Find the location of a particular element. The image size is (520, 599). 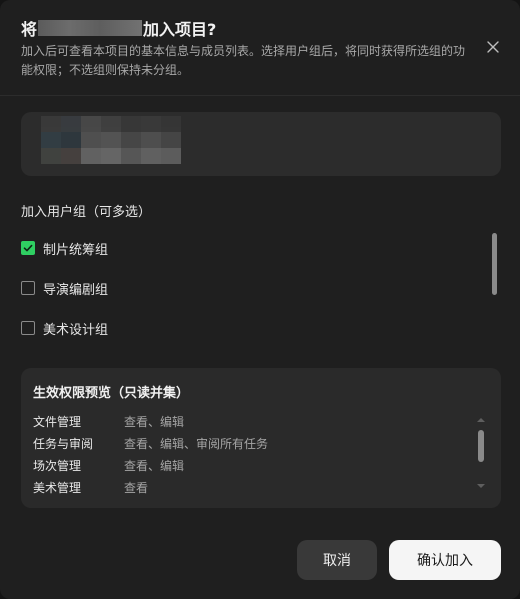

confirm-join-button: 确认加入 is located at coordinates (445, 560).